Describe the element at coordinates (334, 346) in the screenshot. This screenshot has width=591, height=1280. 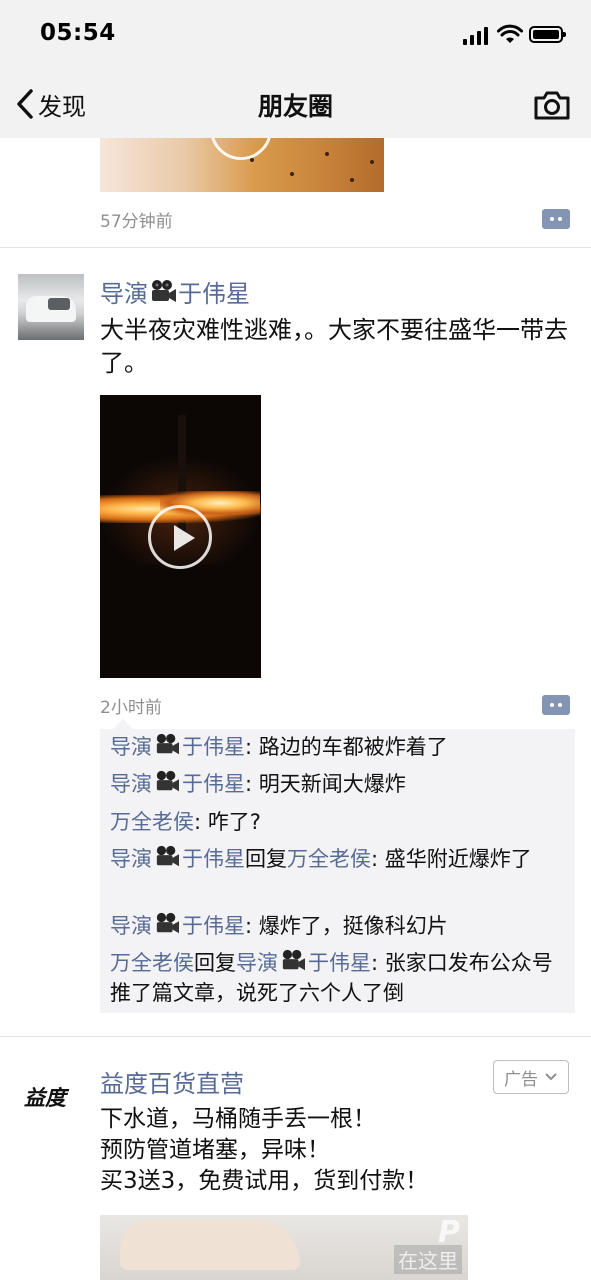
I see `post-text: 大半夜灾难性逃难，。大家不要往盛华一带去了。` at that location.